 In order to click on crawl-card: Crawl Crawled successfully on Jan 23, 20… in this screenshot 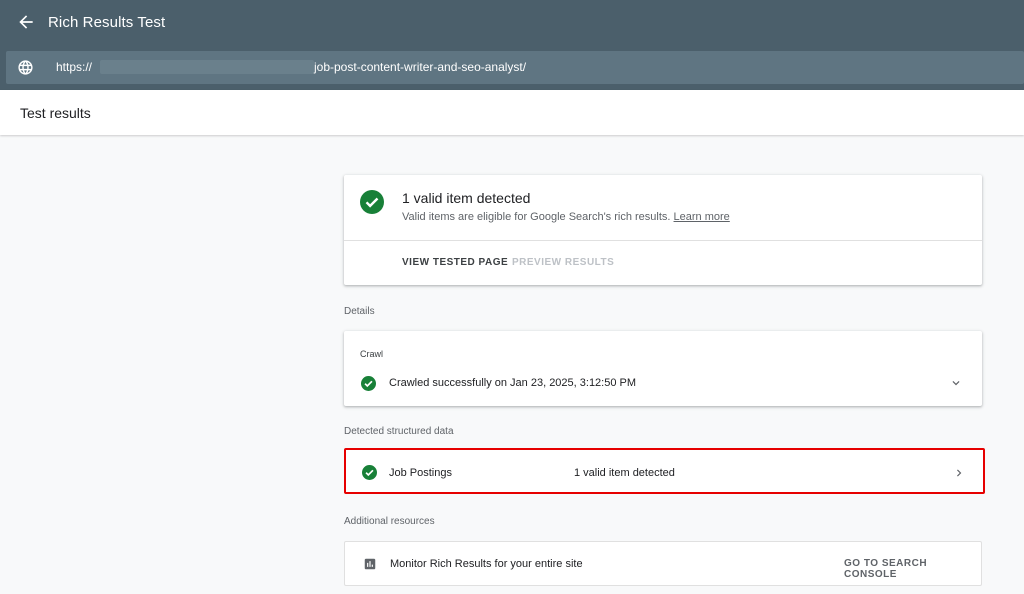, I will do `click(663, 368)`.